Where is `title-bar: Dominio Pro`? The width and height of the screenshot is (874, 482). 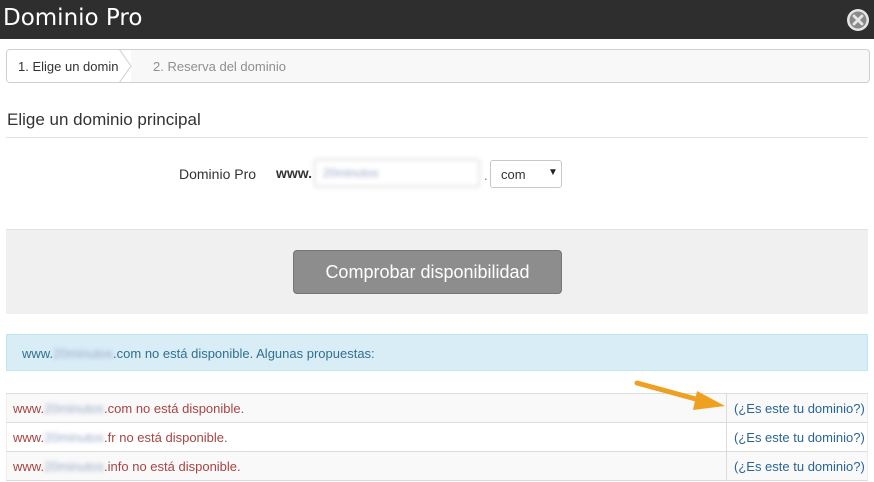
title-bar: Dominio Pro is located at coordinates (437, 19).